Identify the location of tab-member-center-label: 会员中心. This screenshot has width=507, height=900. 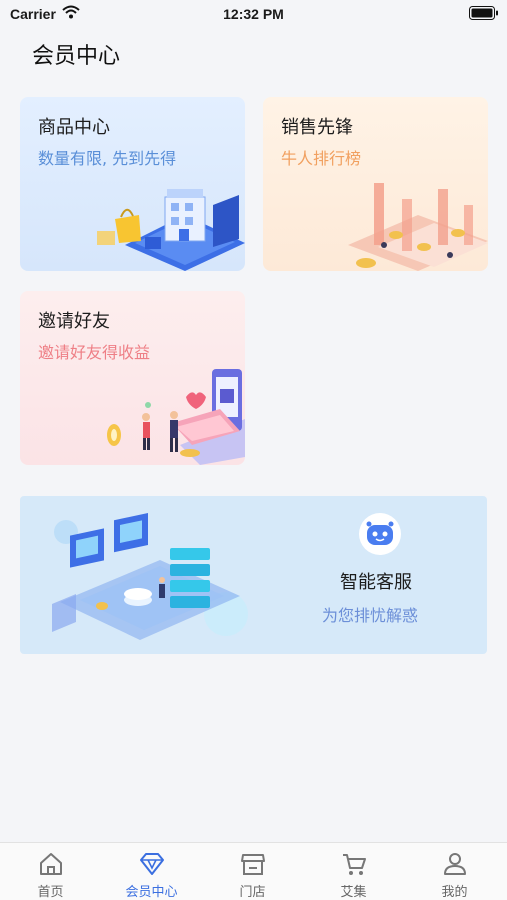
(151, 892).